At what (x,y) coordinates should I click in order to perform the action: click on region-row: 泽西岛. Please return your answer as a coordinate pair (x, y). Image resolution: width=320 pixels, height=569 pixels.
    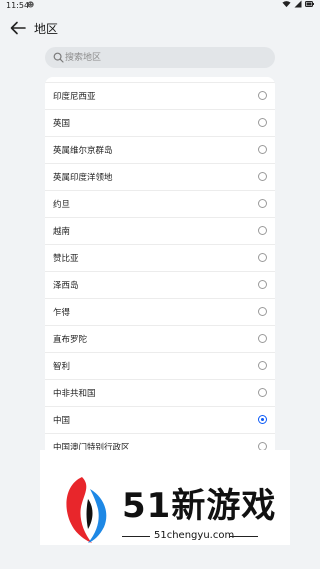
    Looking at the image, I should click on (160, 285).